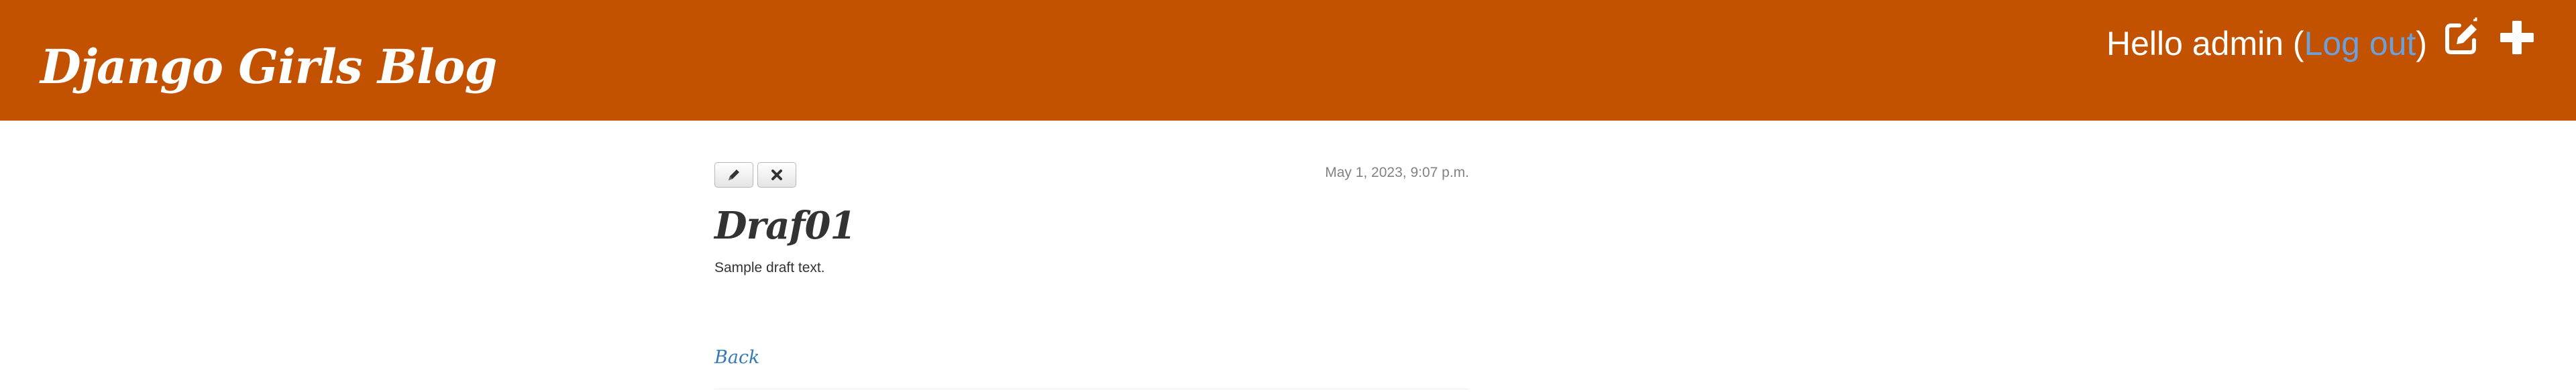 This screenshot has width=2576, height=392. What do you see at coordinates (2360, 43) in the screenshot?
I see `logout-link: Log out` at bounding box center [2360, 43].